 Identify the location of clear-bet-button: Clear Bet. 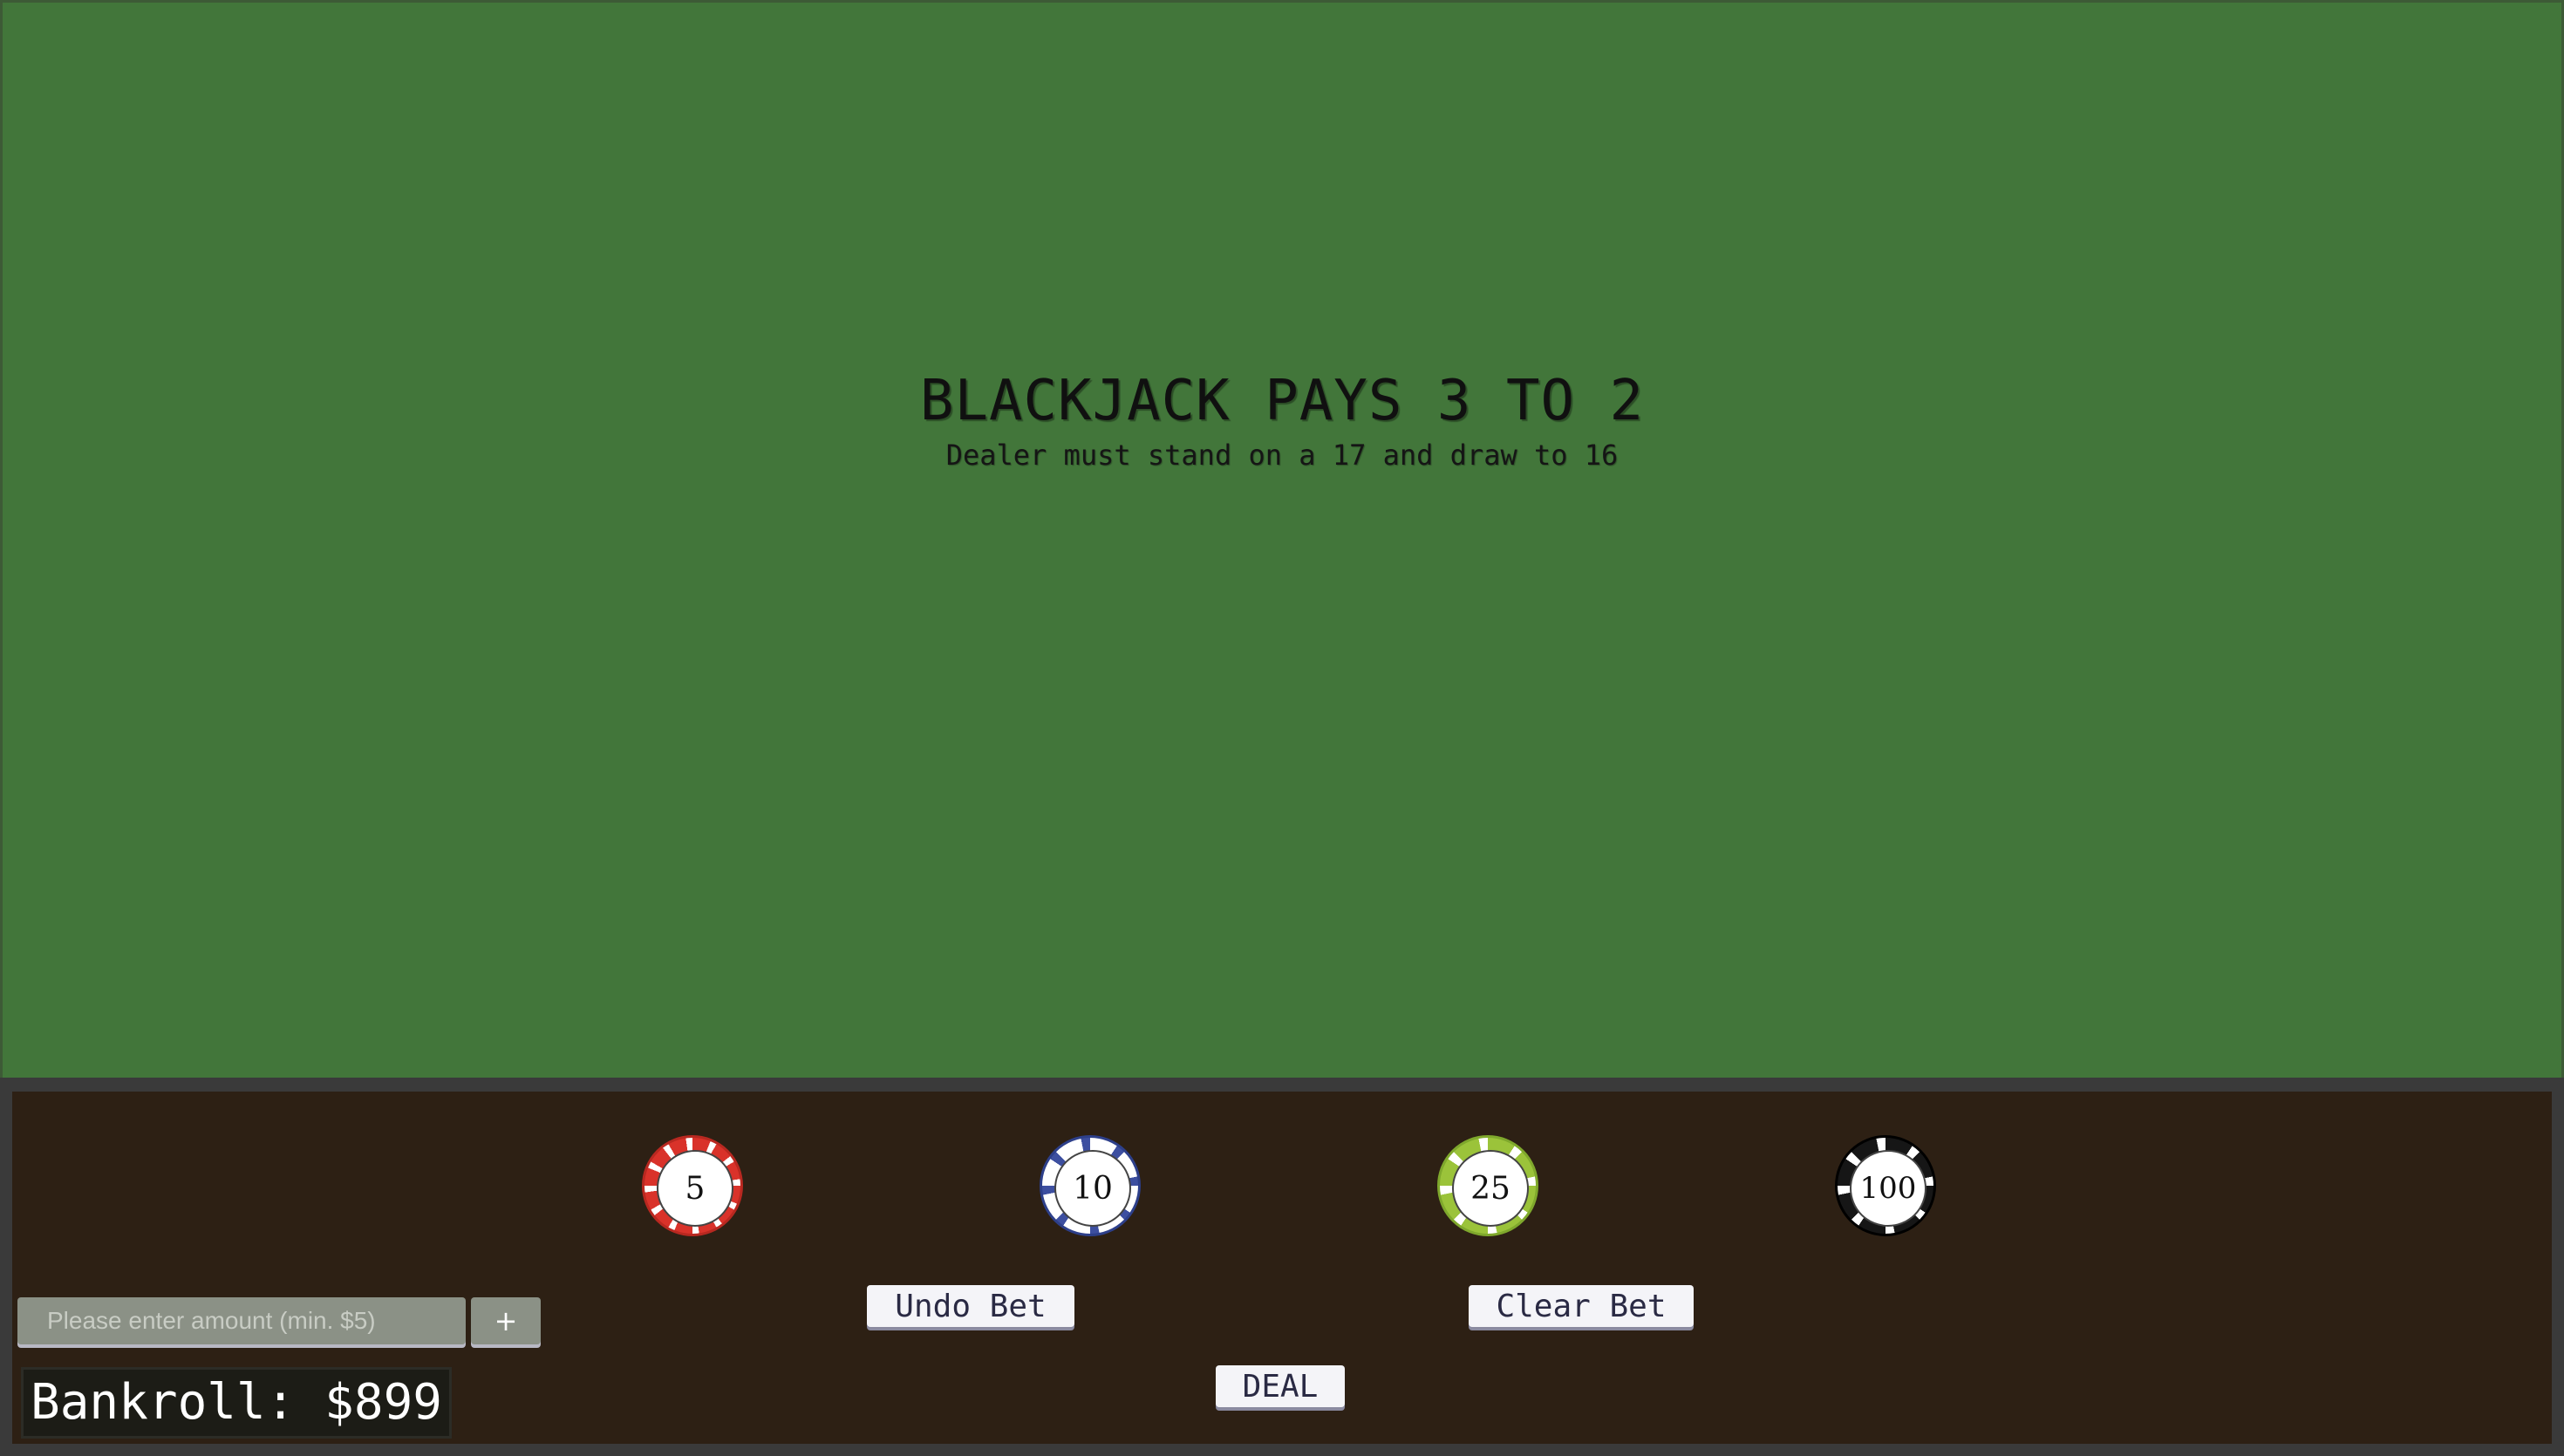
(1581, 1306).